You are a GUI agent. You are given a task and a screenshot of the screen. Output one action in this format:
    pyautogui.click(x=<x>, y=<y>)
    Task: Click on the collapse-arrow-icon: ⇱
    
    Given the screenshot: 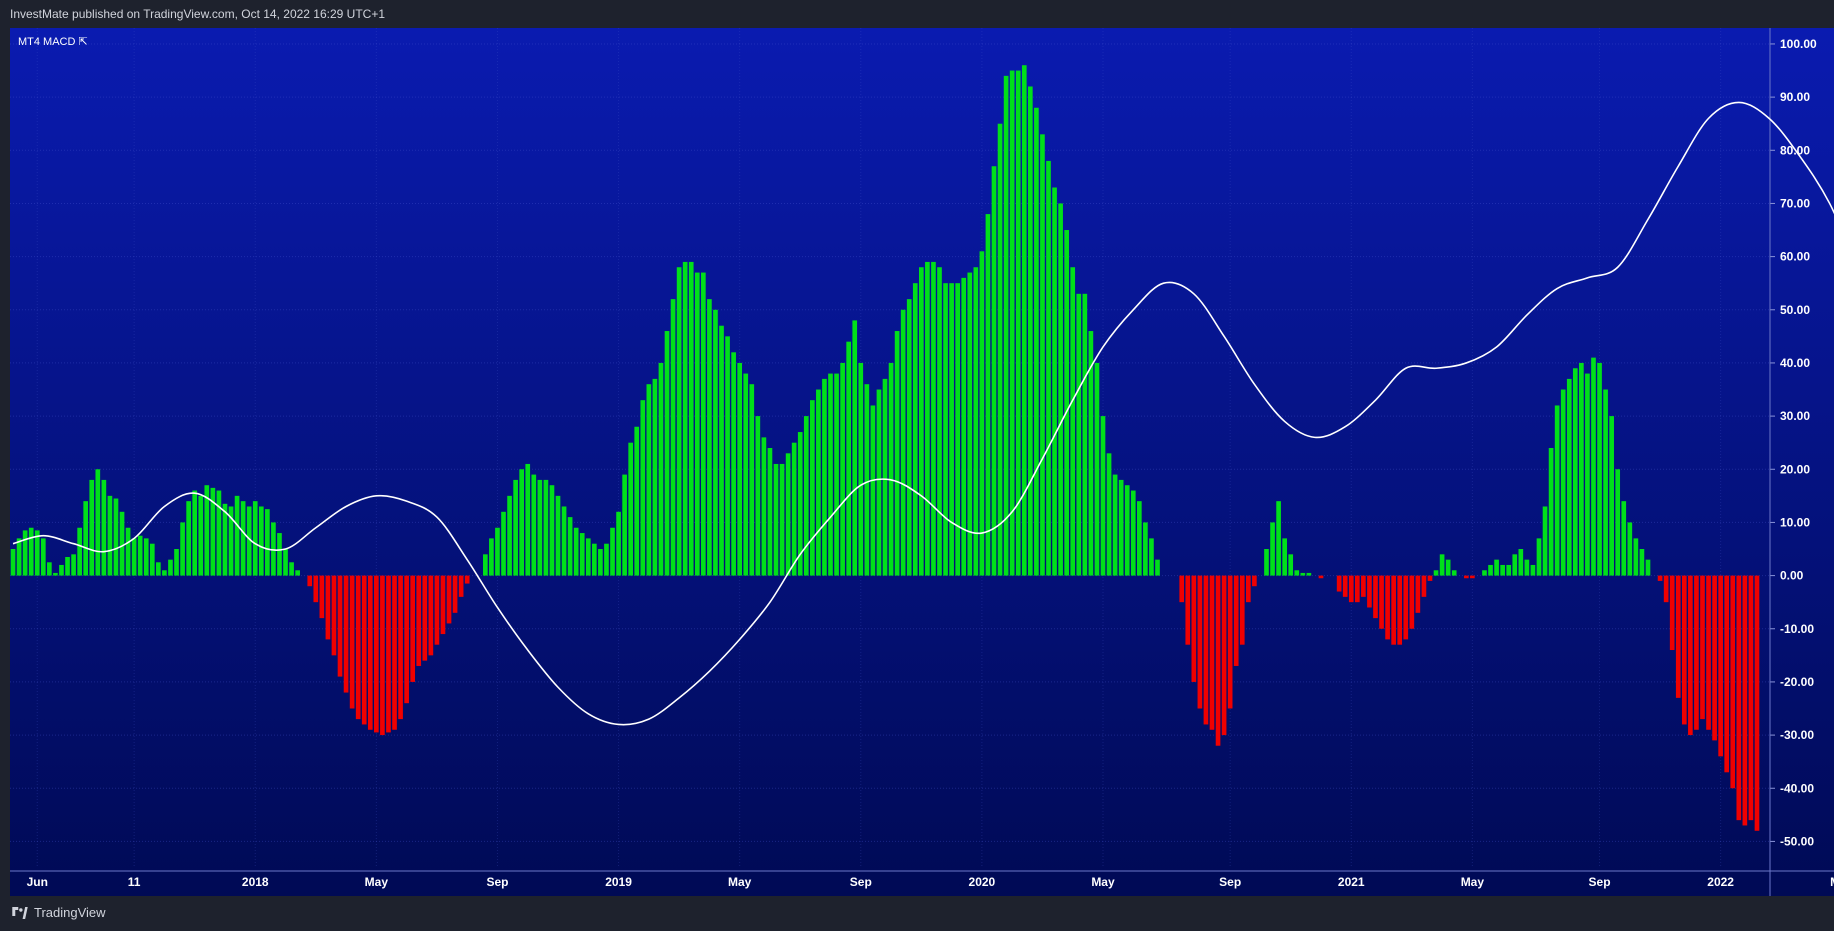 What is the action you would take?
    pyautogui.click(x=83, y=42)
    